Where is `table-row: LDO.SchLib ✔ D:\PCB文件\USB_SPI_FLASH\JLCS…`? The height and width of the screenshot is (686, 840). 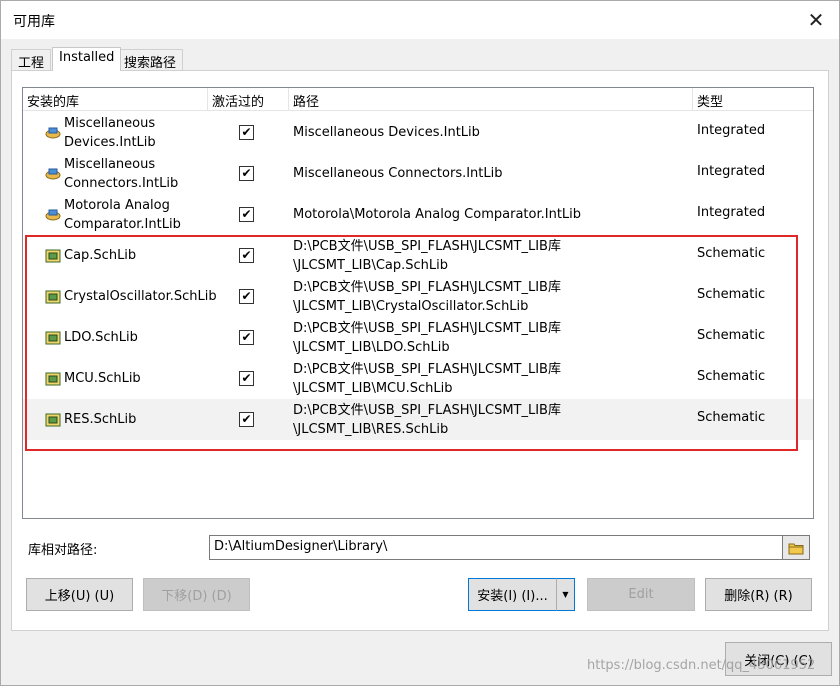 table-row: LDO.SchLib ✔ D:\PCB文件\USB_SPI_FLASH\JLCS… is located at coordinates (418, 337).